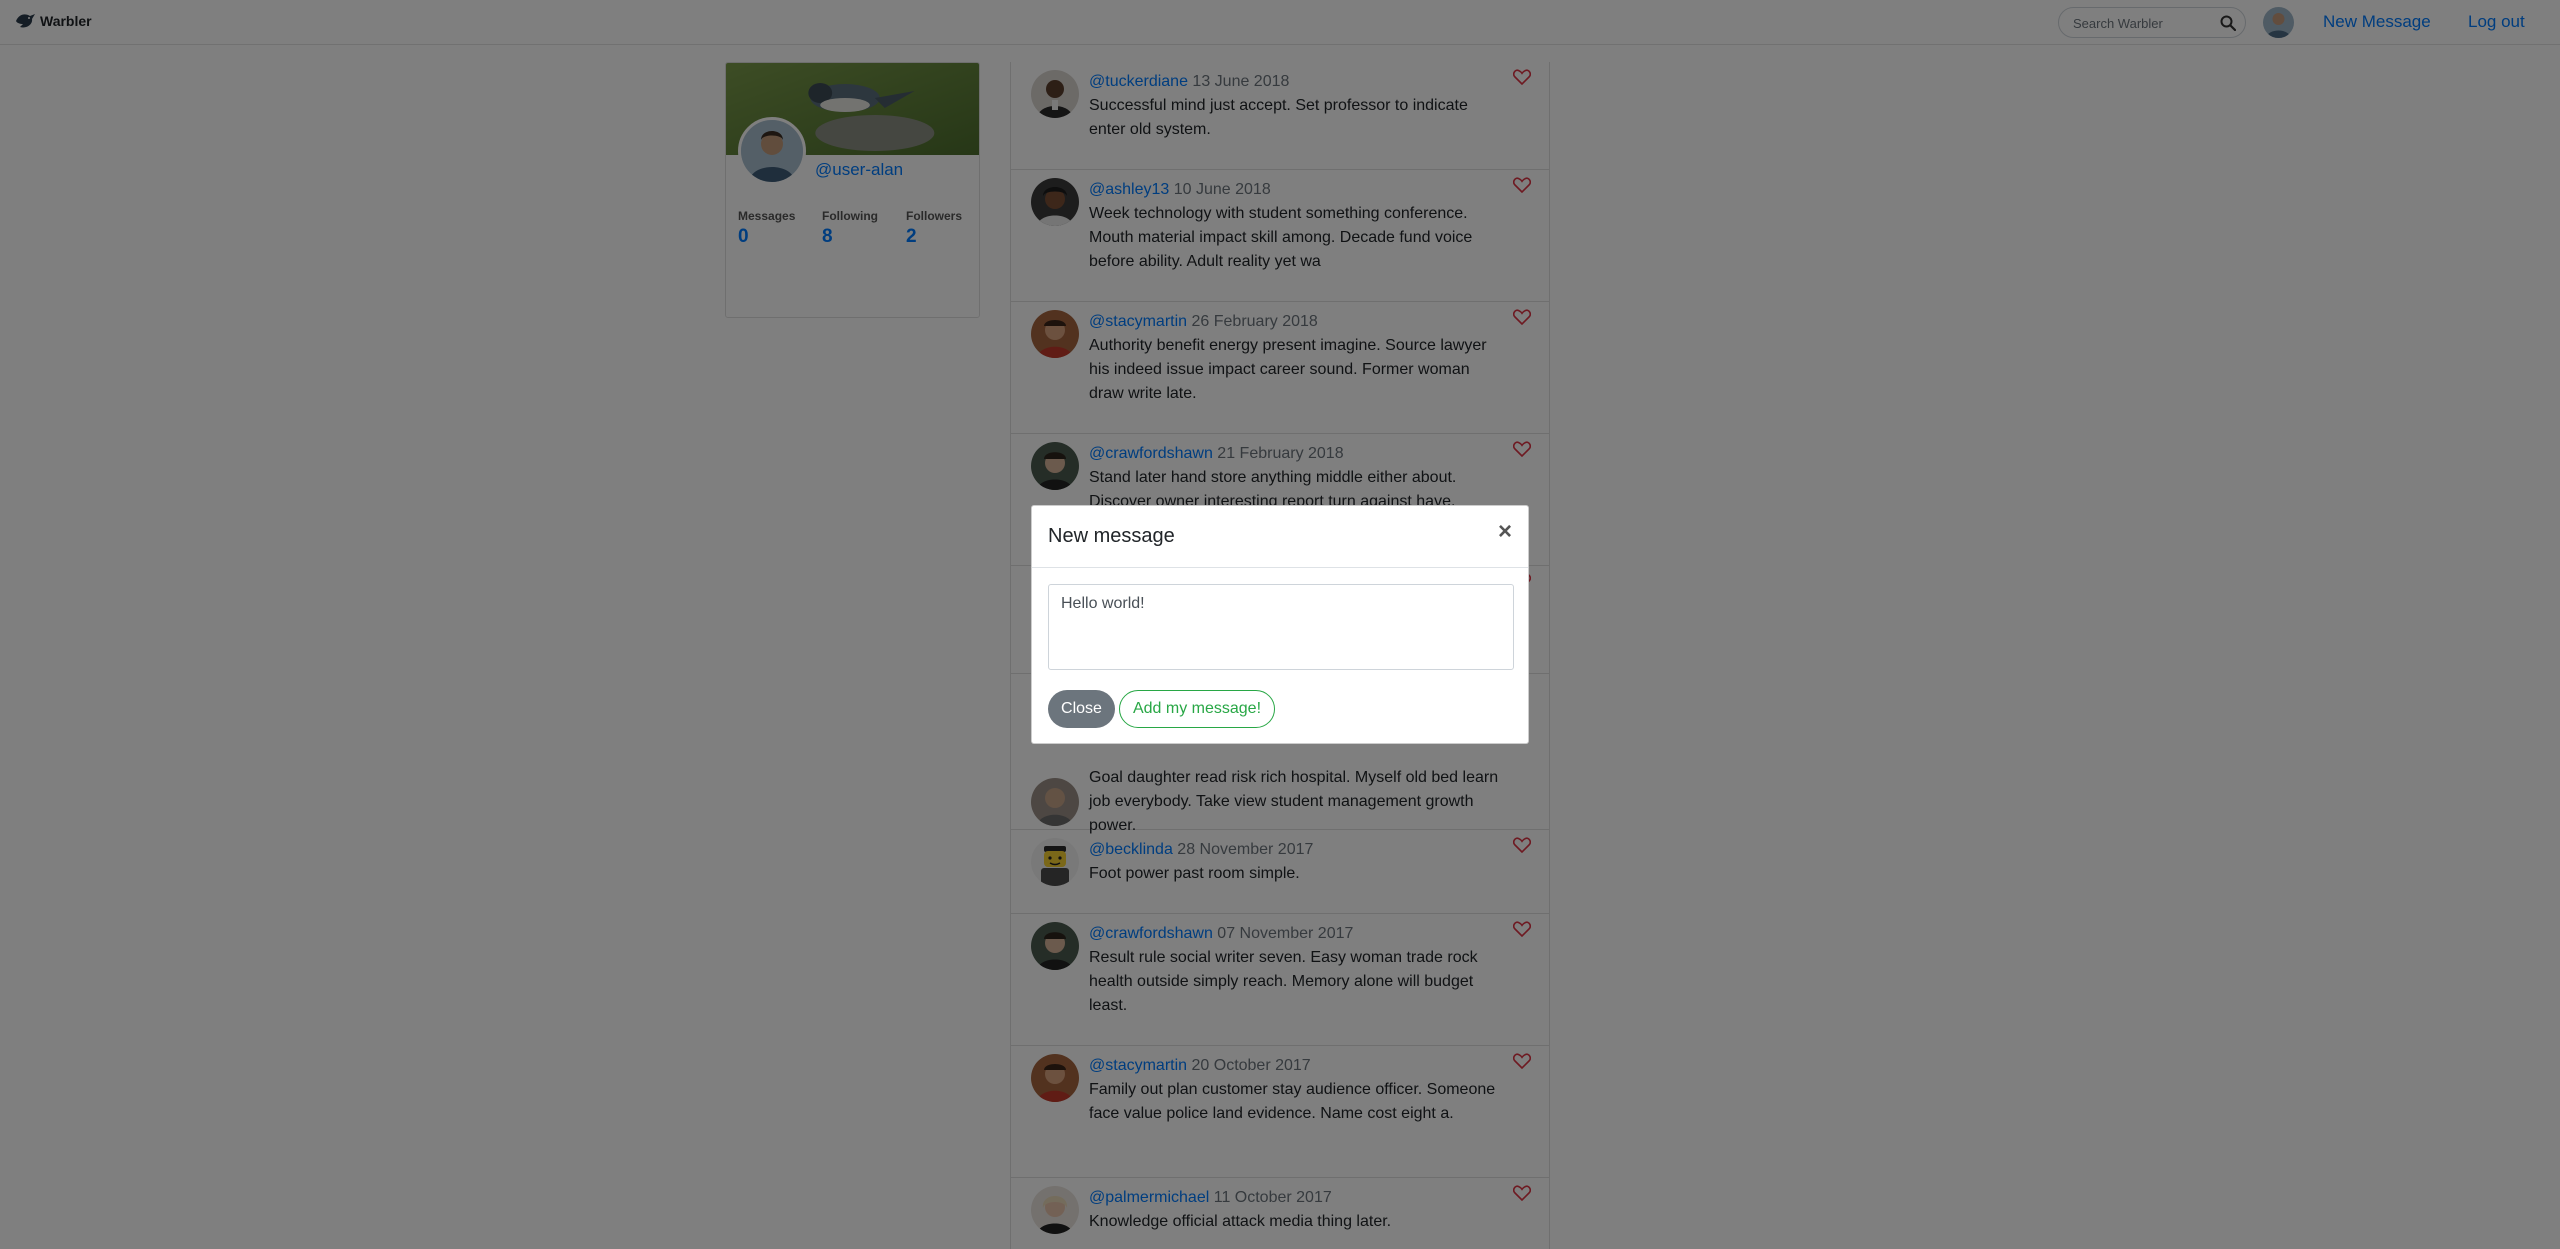 The image size is (2560, 1249). Describe the element at coordinates (1081, 709) in the screenshot. I see `close-button: Close` at that location.